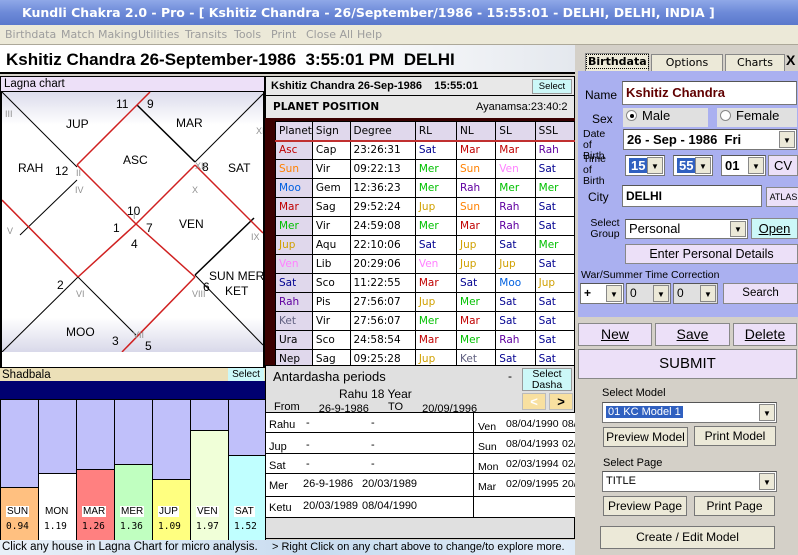 The width and height of the screenshot is (798, 555). I want to click on house-planets: MAR, so click(189, 123).